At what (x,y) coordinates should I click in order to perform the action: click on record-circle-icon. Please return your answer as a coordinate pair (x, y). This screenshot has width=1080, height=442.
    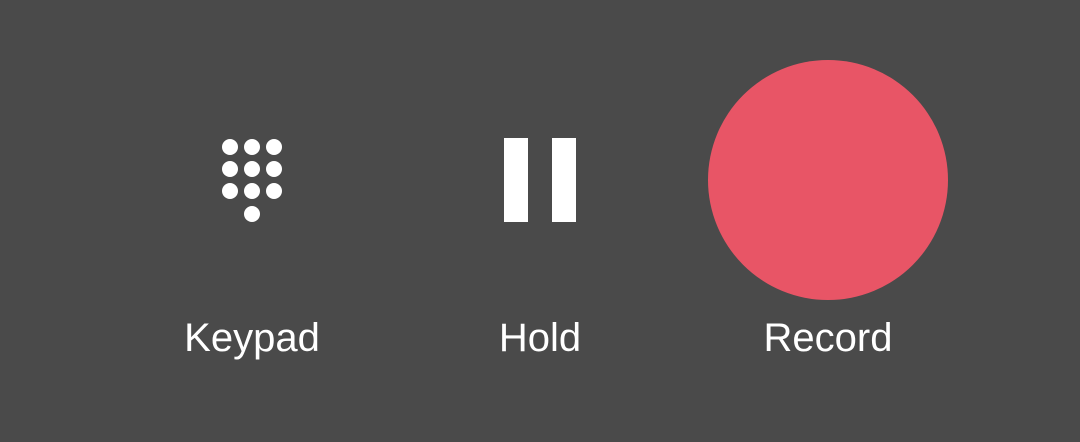
    Looking at the image, I should click on (828, 180).